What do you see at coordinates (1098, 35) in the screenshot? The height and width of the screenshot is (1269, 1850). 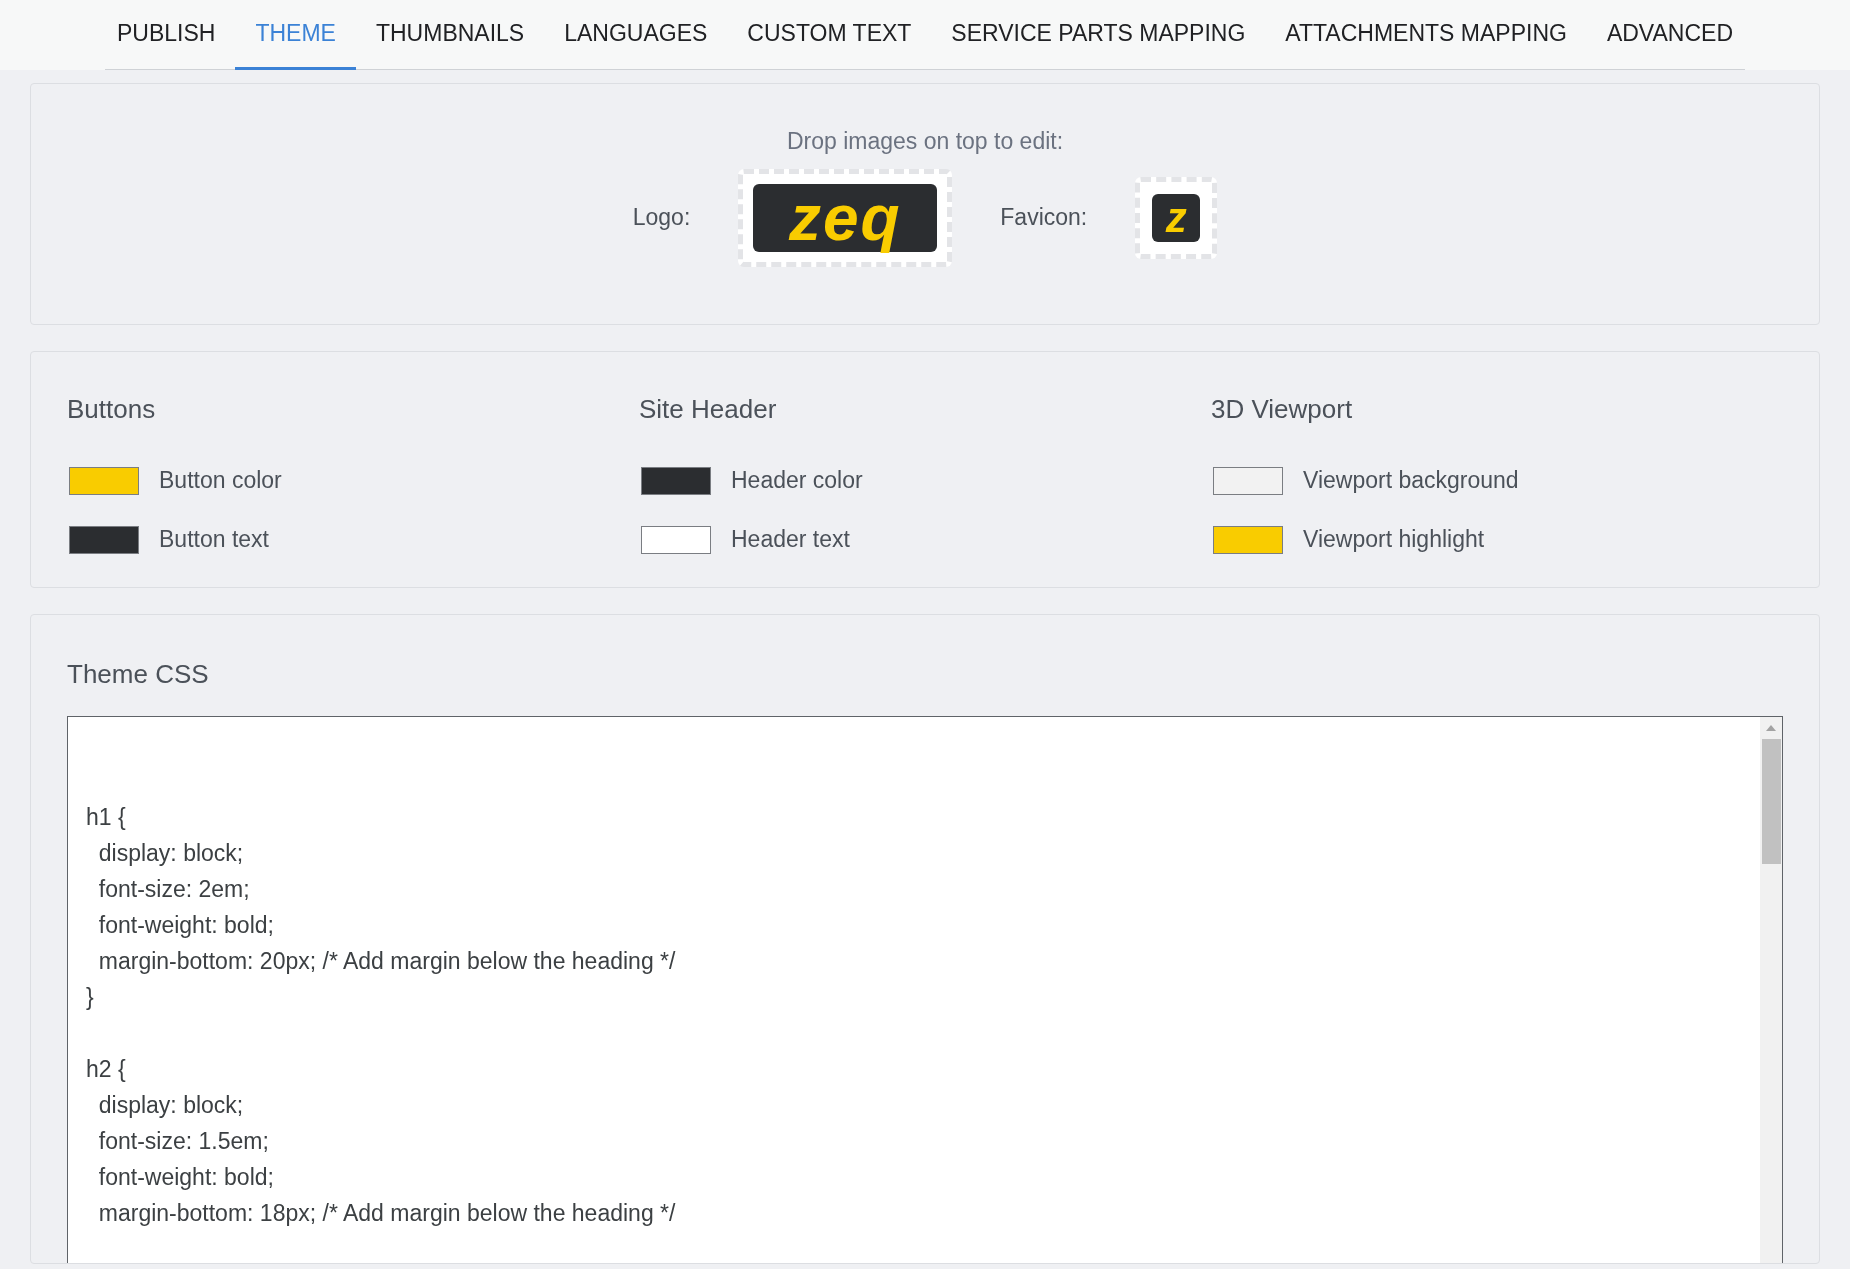 I see `tab: SERVICE PARTS MAPPING` at bounding box center [1098, 35].